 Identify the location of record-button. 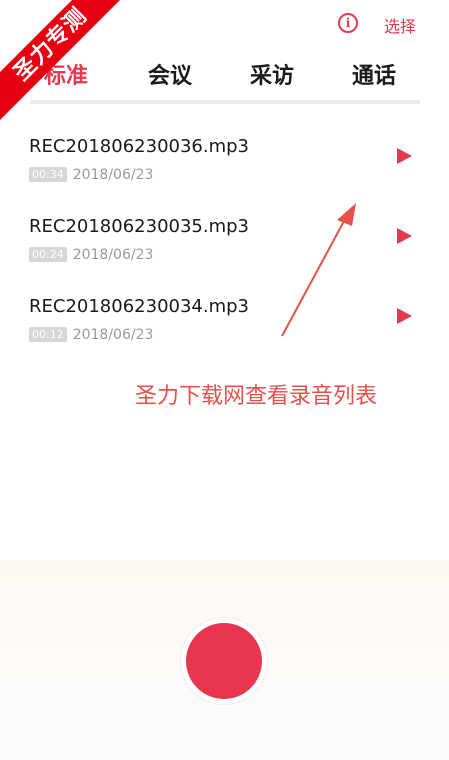
(224, 661).